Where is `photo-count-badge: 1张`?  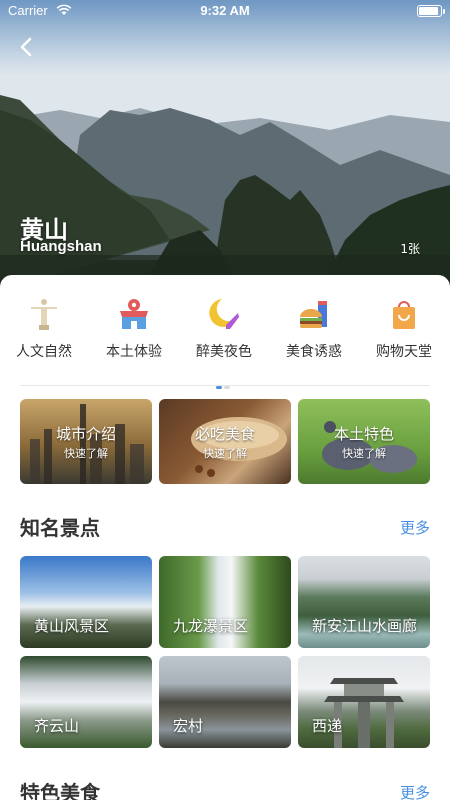 photo-count-badge: 1张 is located at coordinates (410, 248).